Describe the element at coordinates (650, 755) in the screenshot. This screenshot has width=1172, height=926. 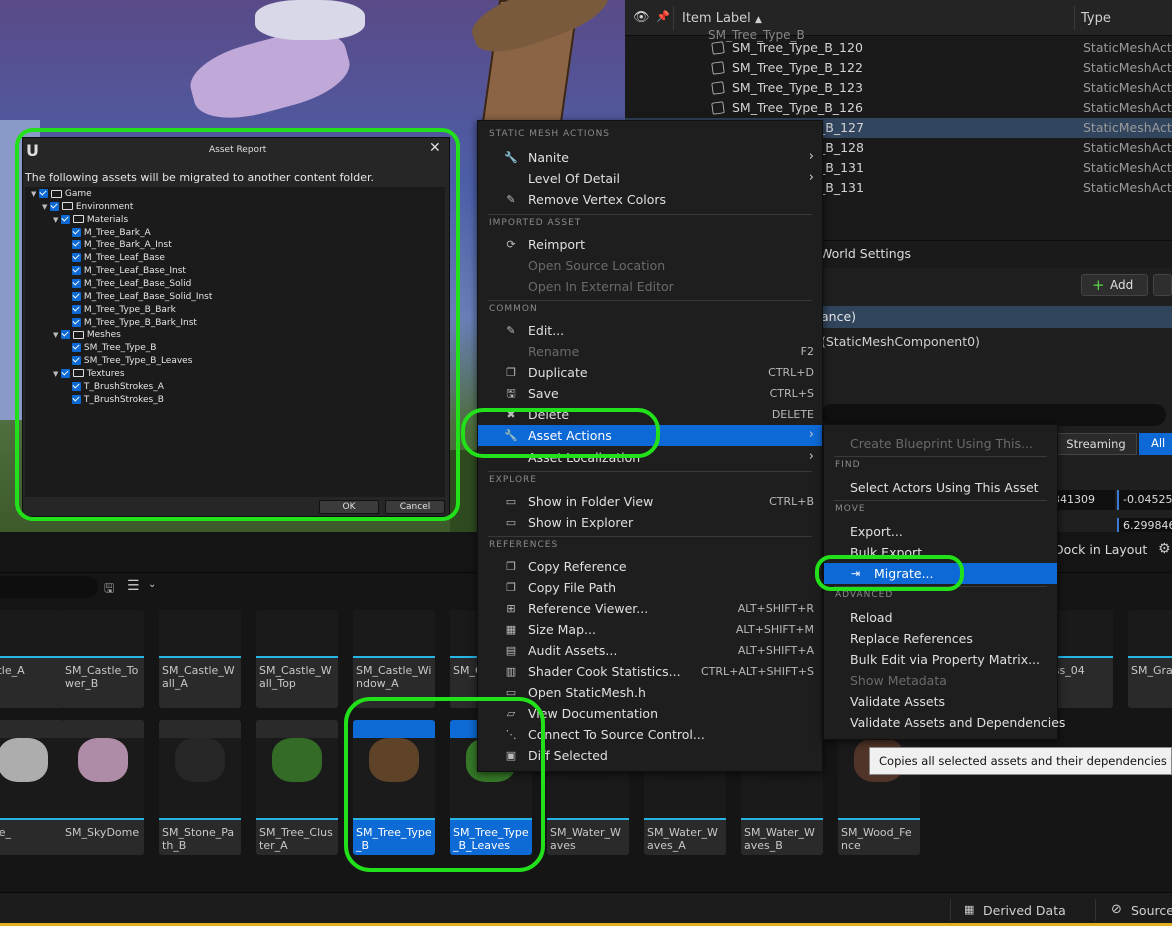
I see `menu-item-diff-selected: ▣ Diff Selected` at that location.